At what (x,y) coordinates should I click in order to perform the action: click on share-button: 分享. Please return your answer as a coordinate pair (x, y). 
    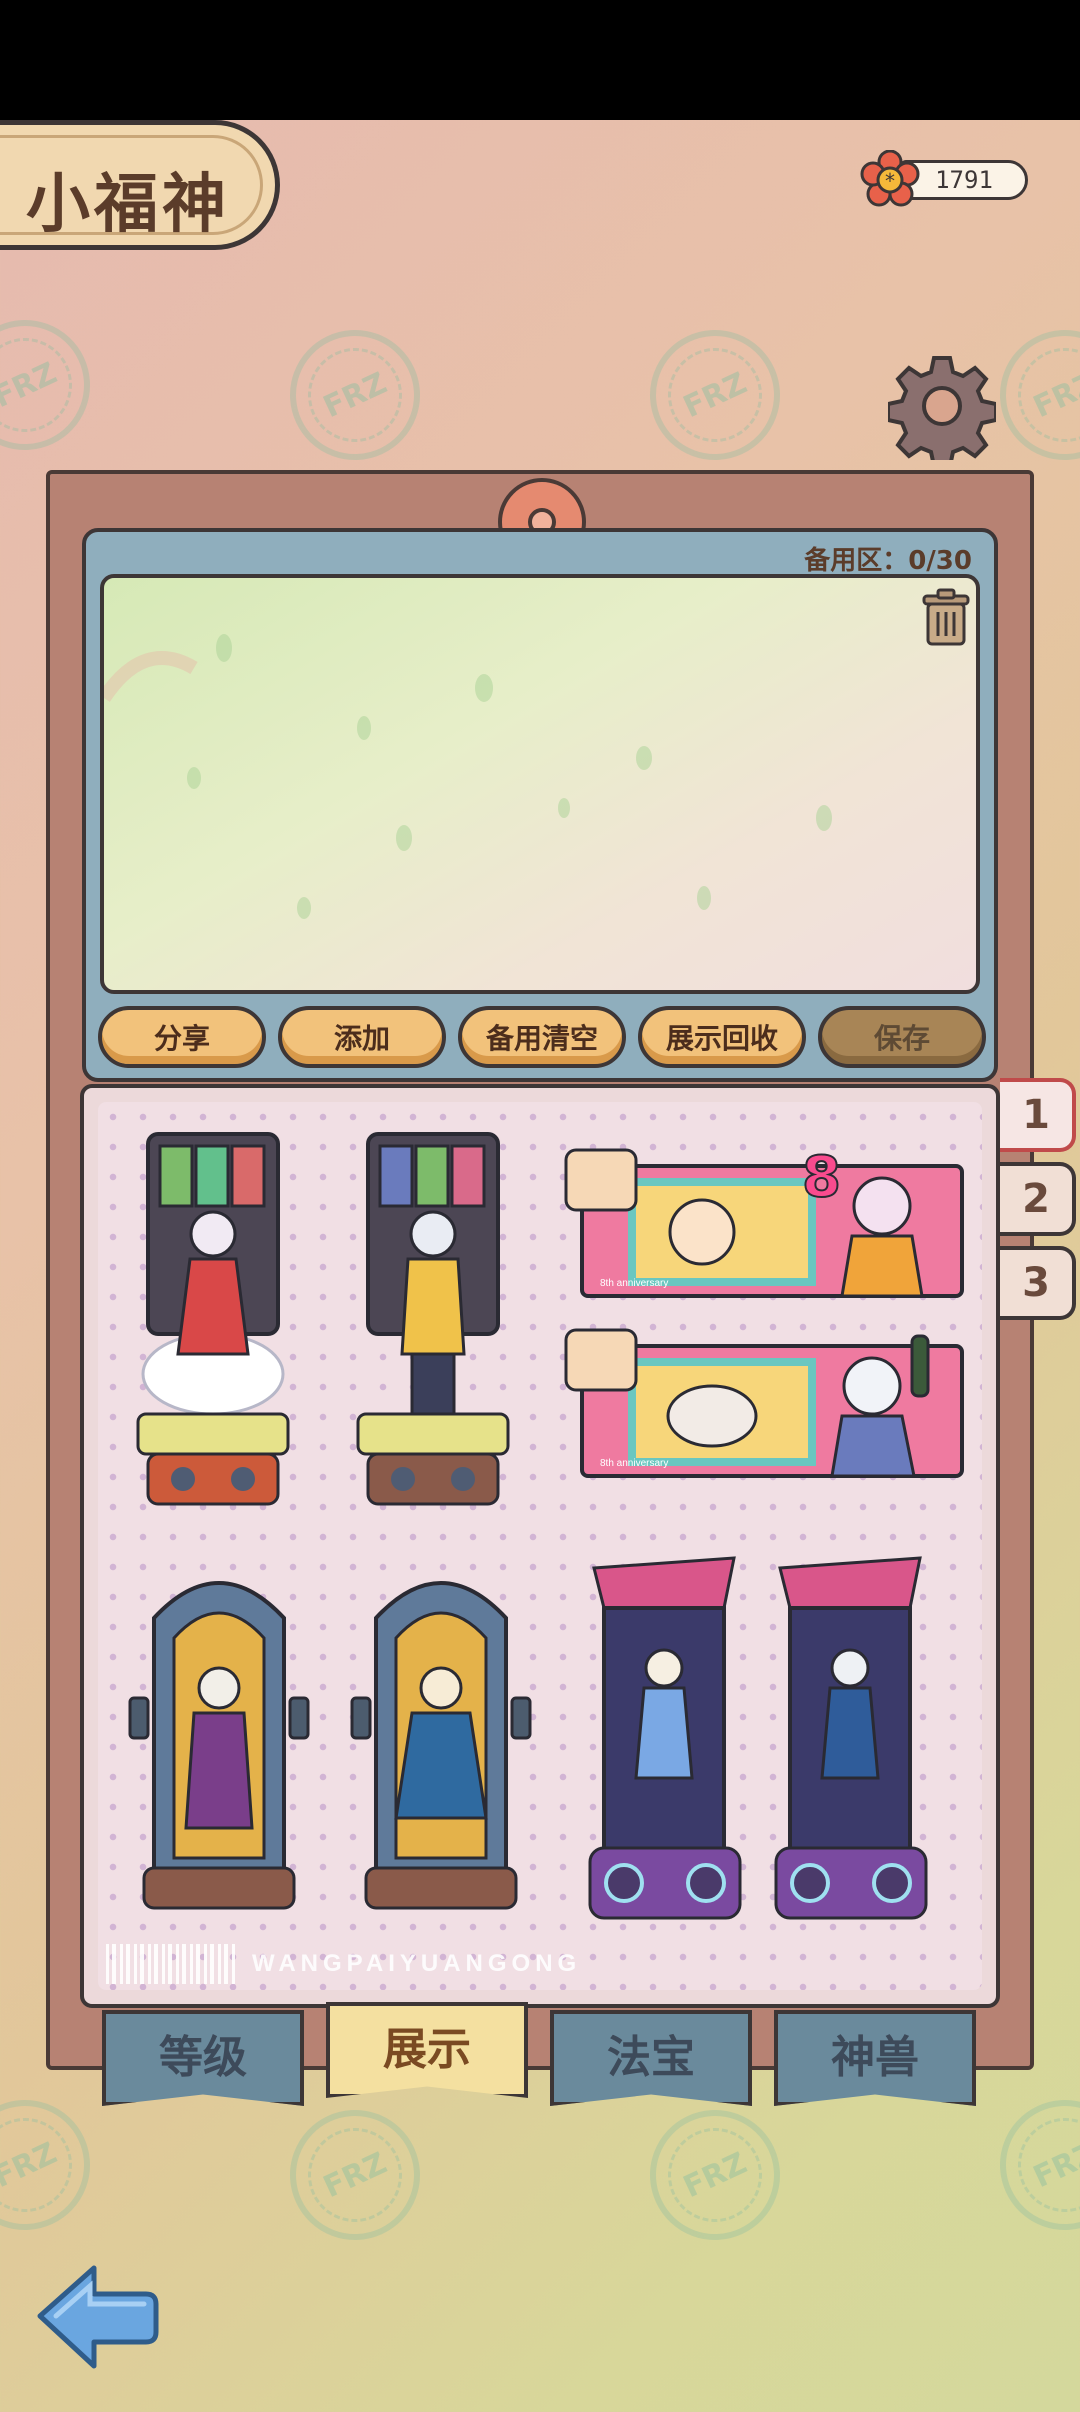
    Looking at the image, I should click on (182, 1037).